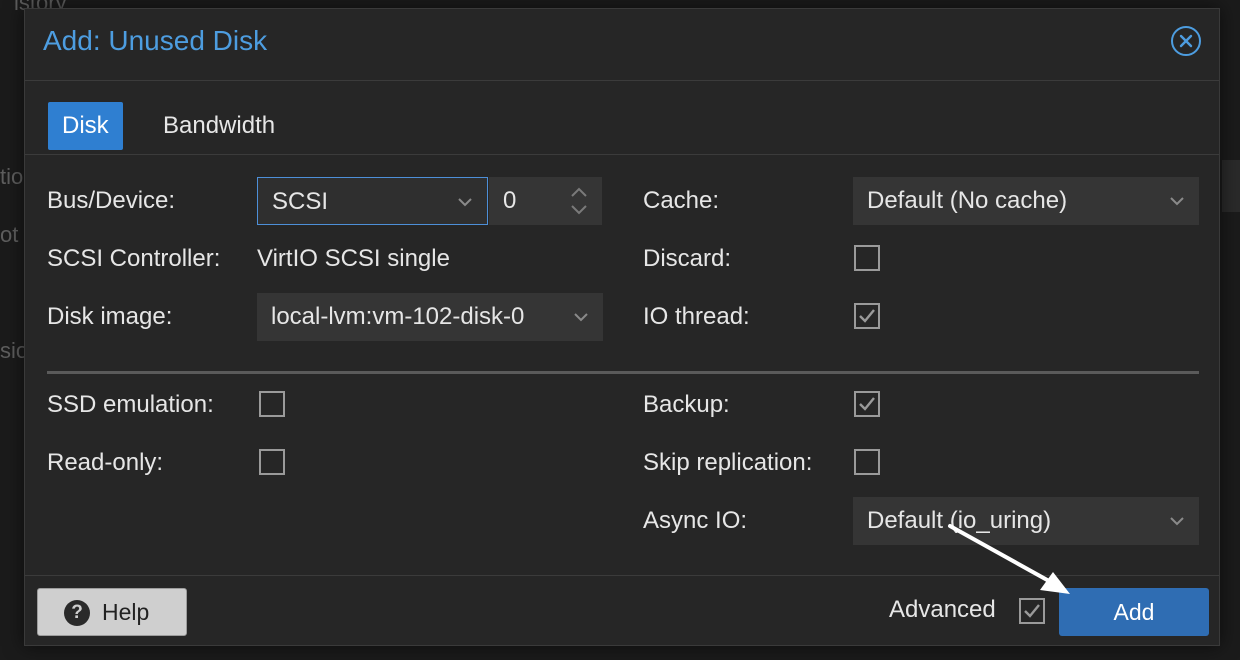 Image resolution: width=1240 pixels, height=660 pixels. What do you see at coordinates (9, 234) in the screenshot?
I see `bg-text-fragment: ot` at bounding box center [9, 234].